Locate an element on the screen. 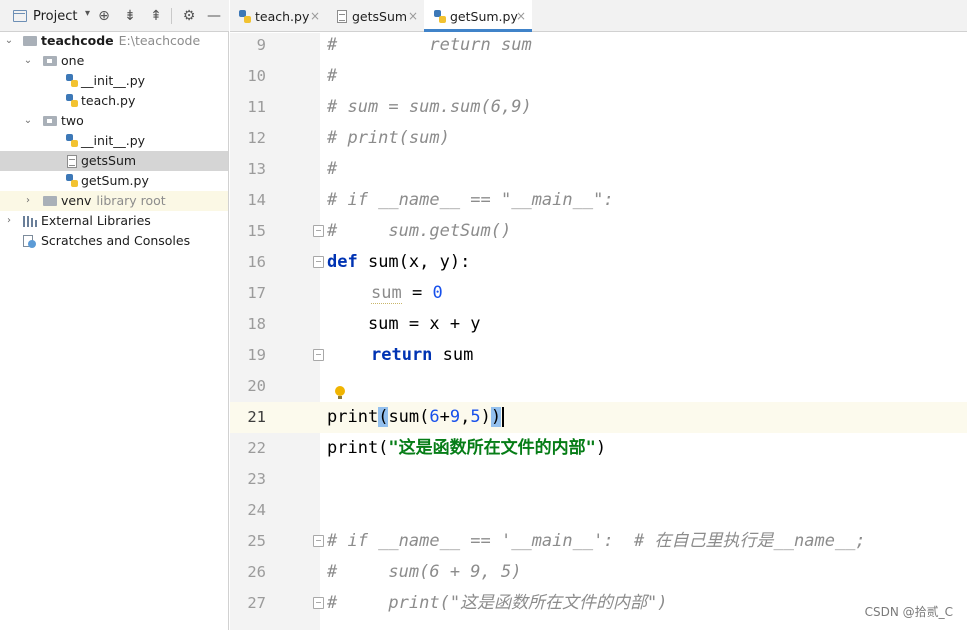  code-token: print is located at coordinates (353, 417).